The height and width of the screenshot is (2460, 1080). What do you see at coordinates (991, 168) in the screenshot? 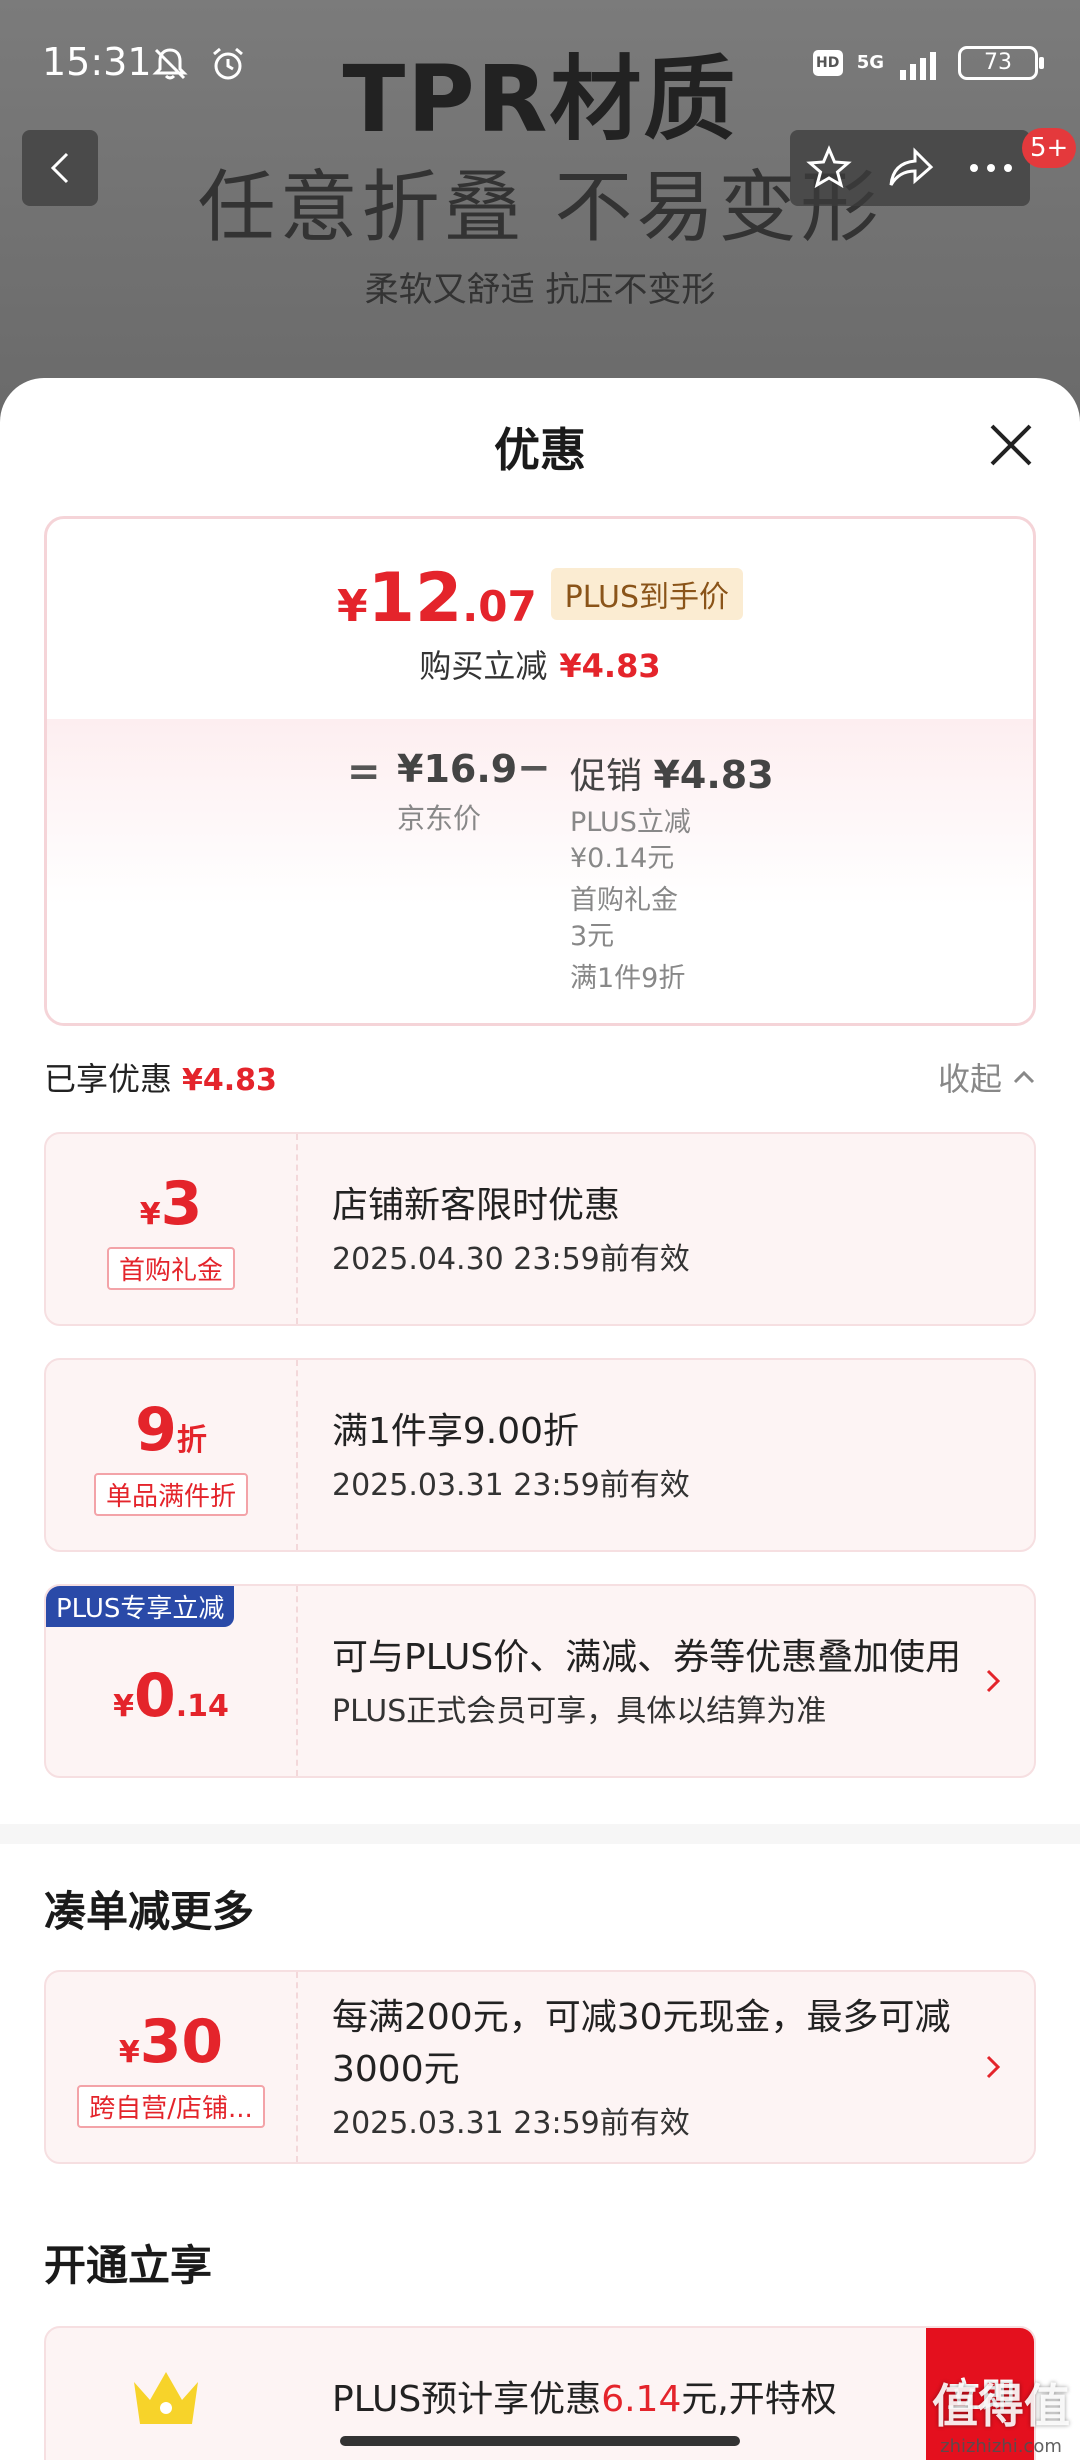
I see `more-icon` at bounding box center [991, 168].